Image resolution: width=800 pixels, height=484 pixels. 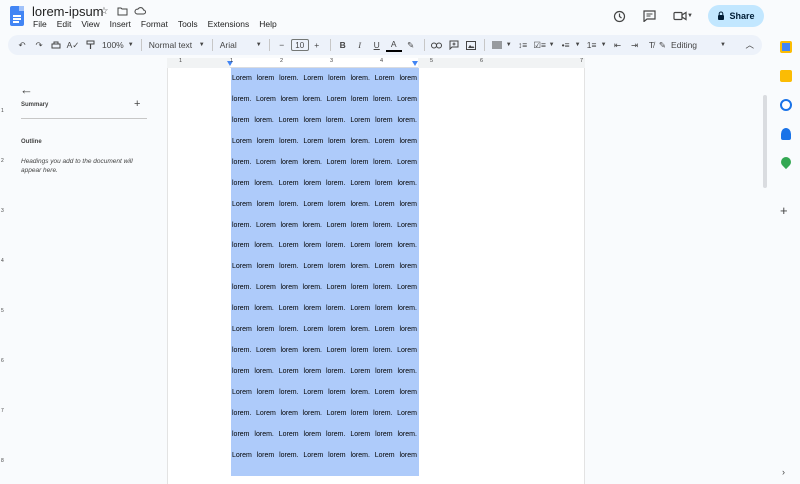 What do you see at coordinates (35, 105) in the screenshot?
I see `summary-label: Summary` at bounding box center [35, 105].